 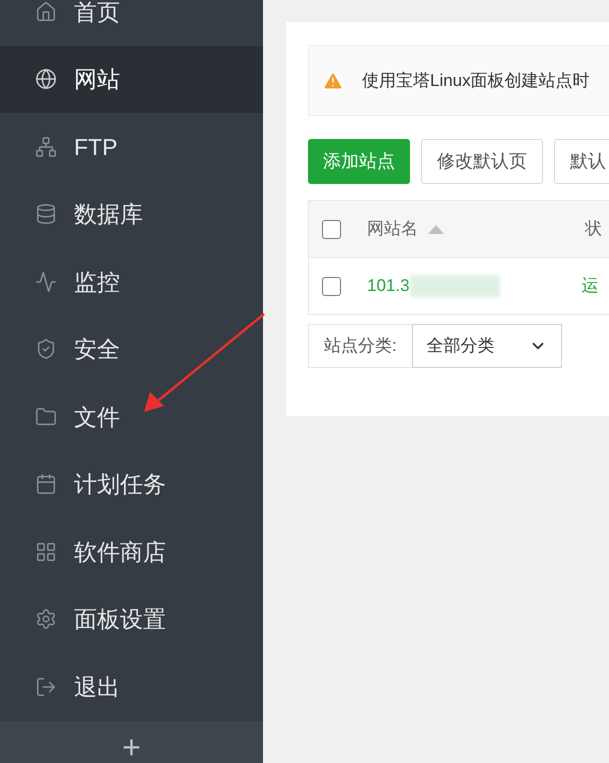 I want to click on sidebar-item: 安全, so click(x=131, y=349).